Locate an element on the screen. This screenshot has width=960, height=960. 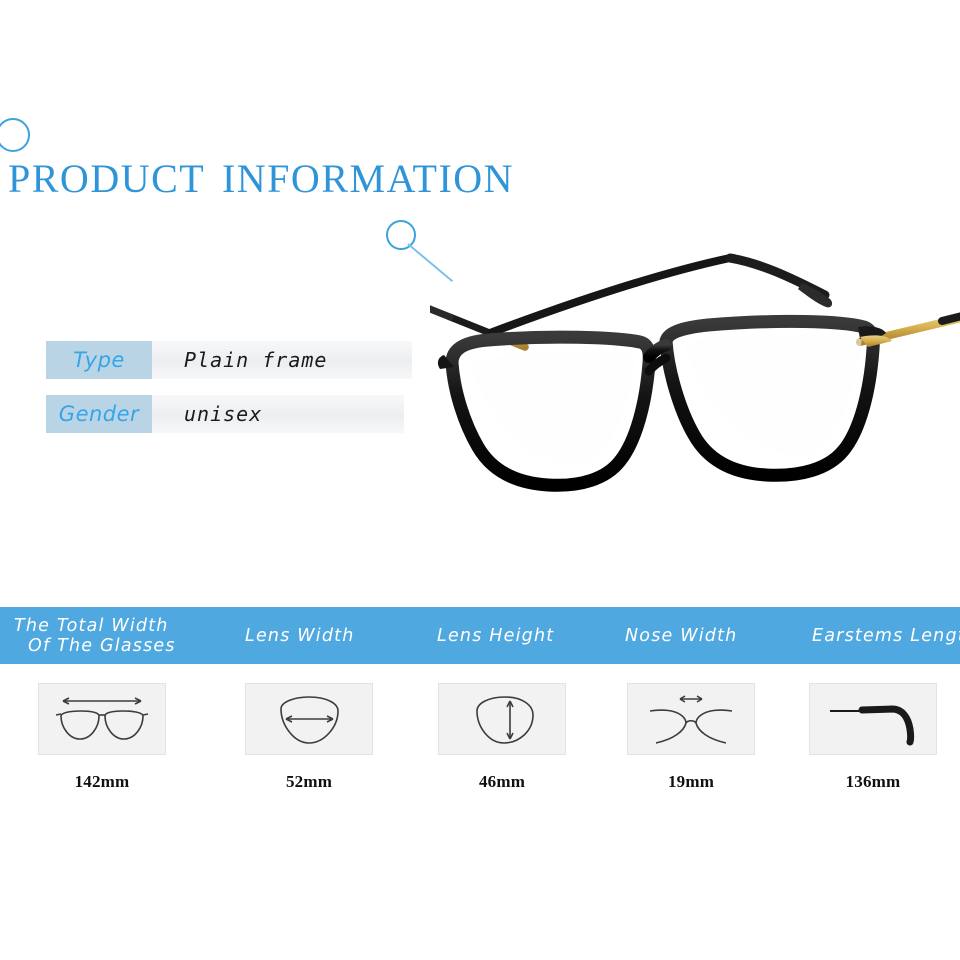
measure-value-earstems-length: 136mm is located at coordinates (873, 781).